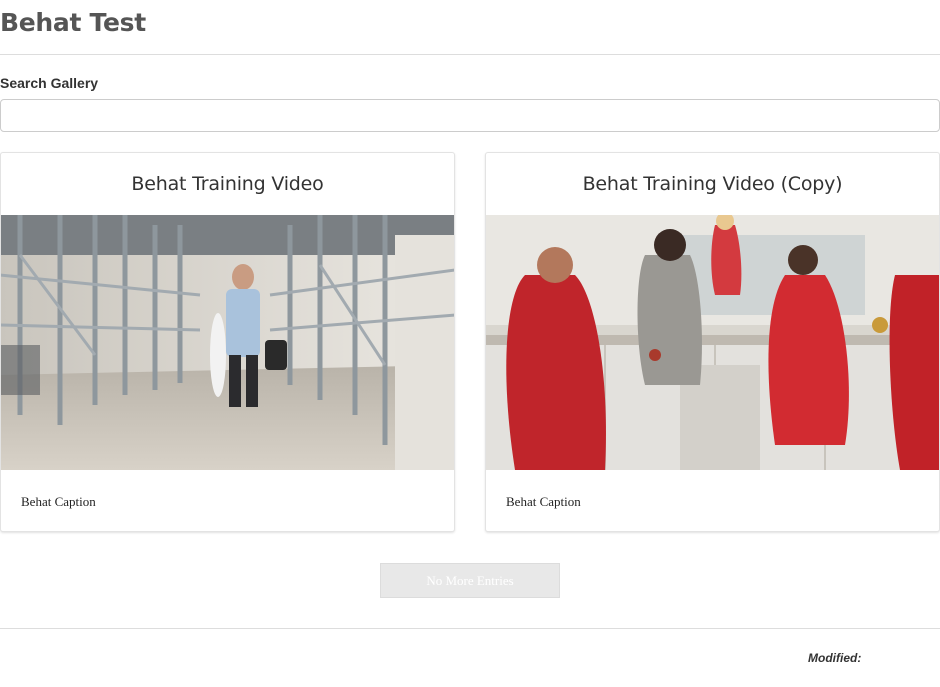 The image size is (940, 687). Describe the element at coordinates (835, 658) in the screenshot. I see `modified-label: Modified:` at that location.